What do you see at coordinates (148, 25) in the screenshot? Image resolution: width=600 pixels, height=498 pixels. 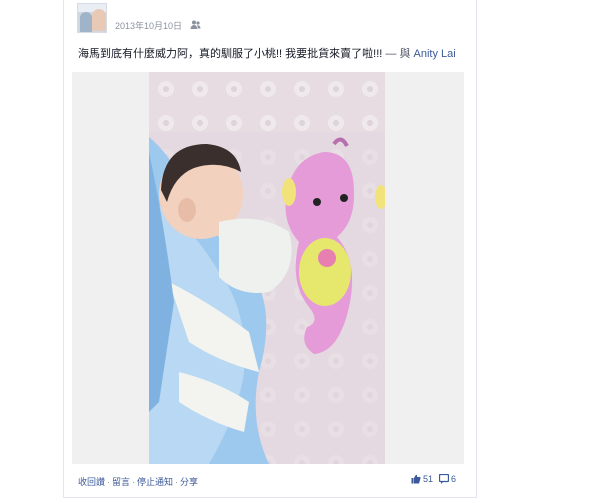 I see `post-timestamp: 2013年10月10日` at bounding box center [148, 25].